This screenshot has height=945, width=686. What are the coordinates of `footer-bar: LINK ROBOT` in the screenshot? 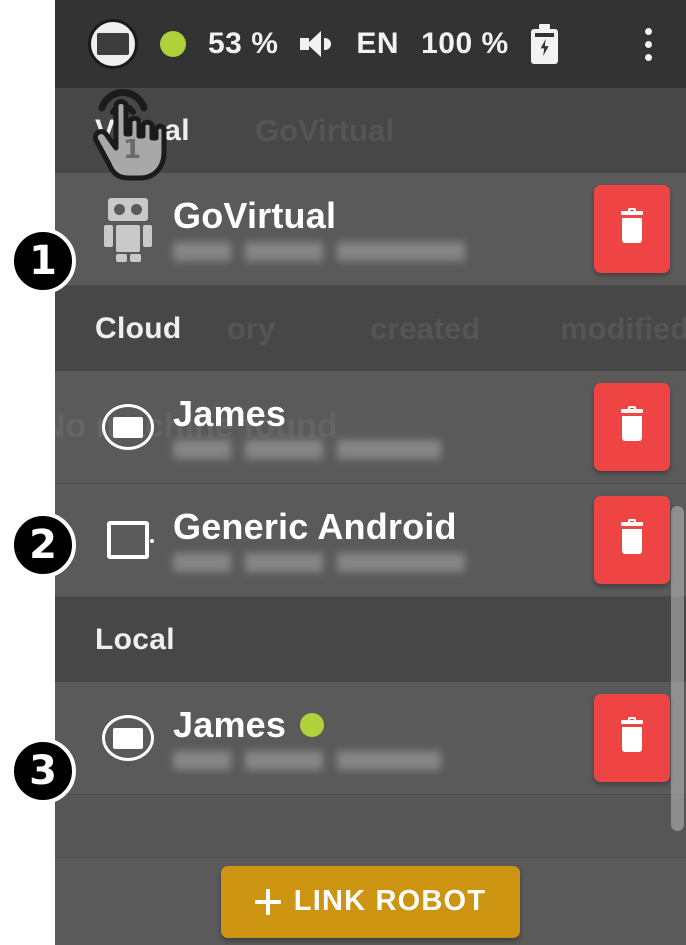 It's located at (370, 901).